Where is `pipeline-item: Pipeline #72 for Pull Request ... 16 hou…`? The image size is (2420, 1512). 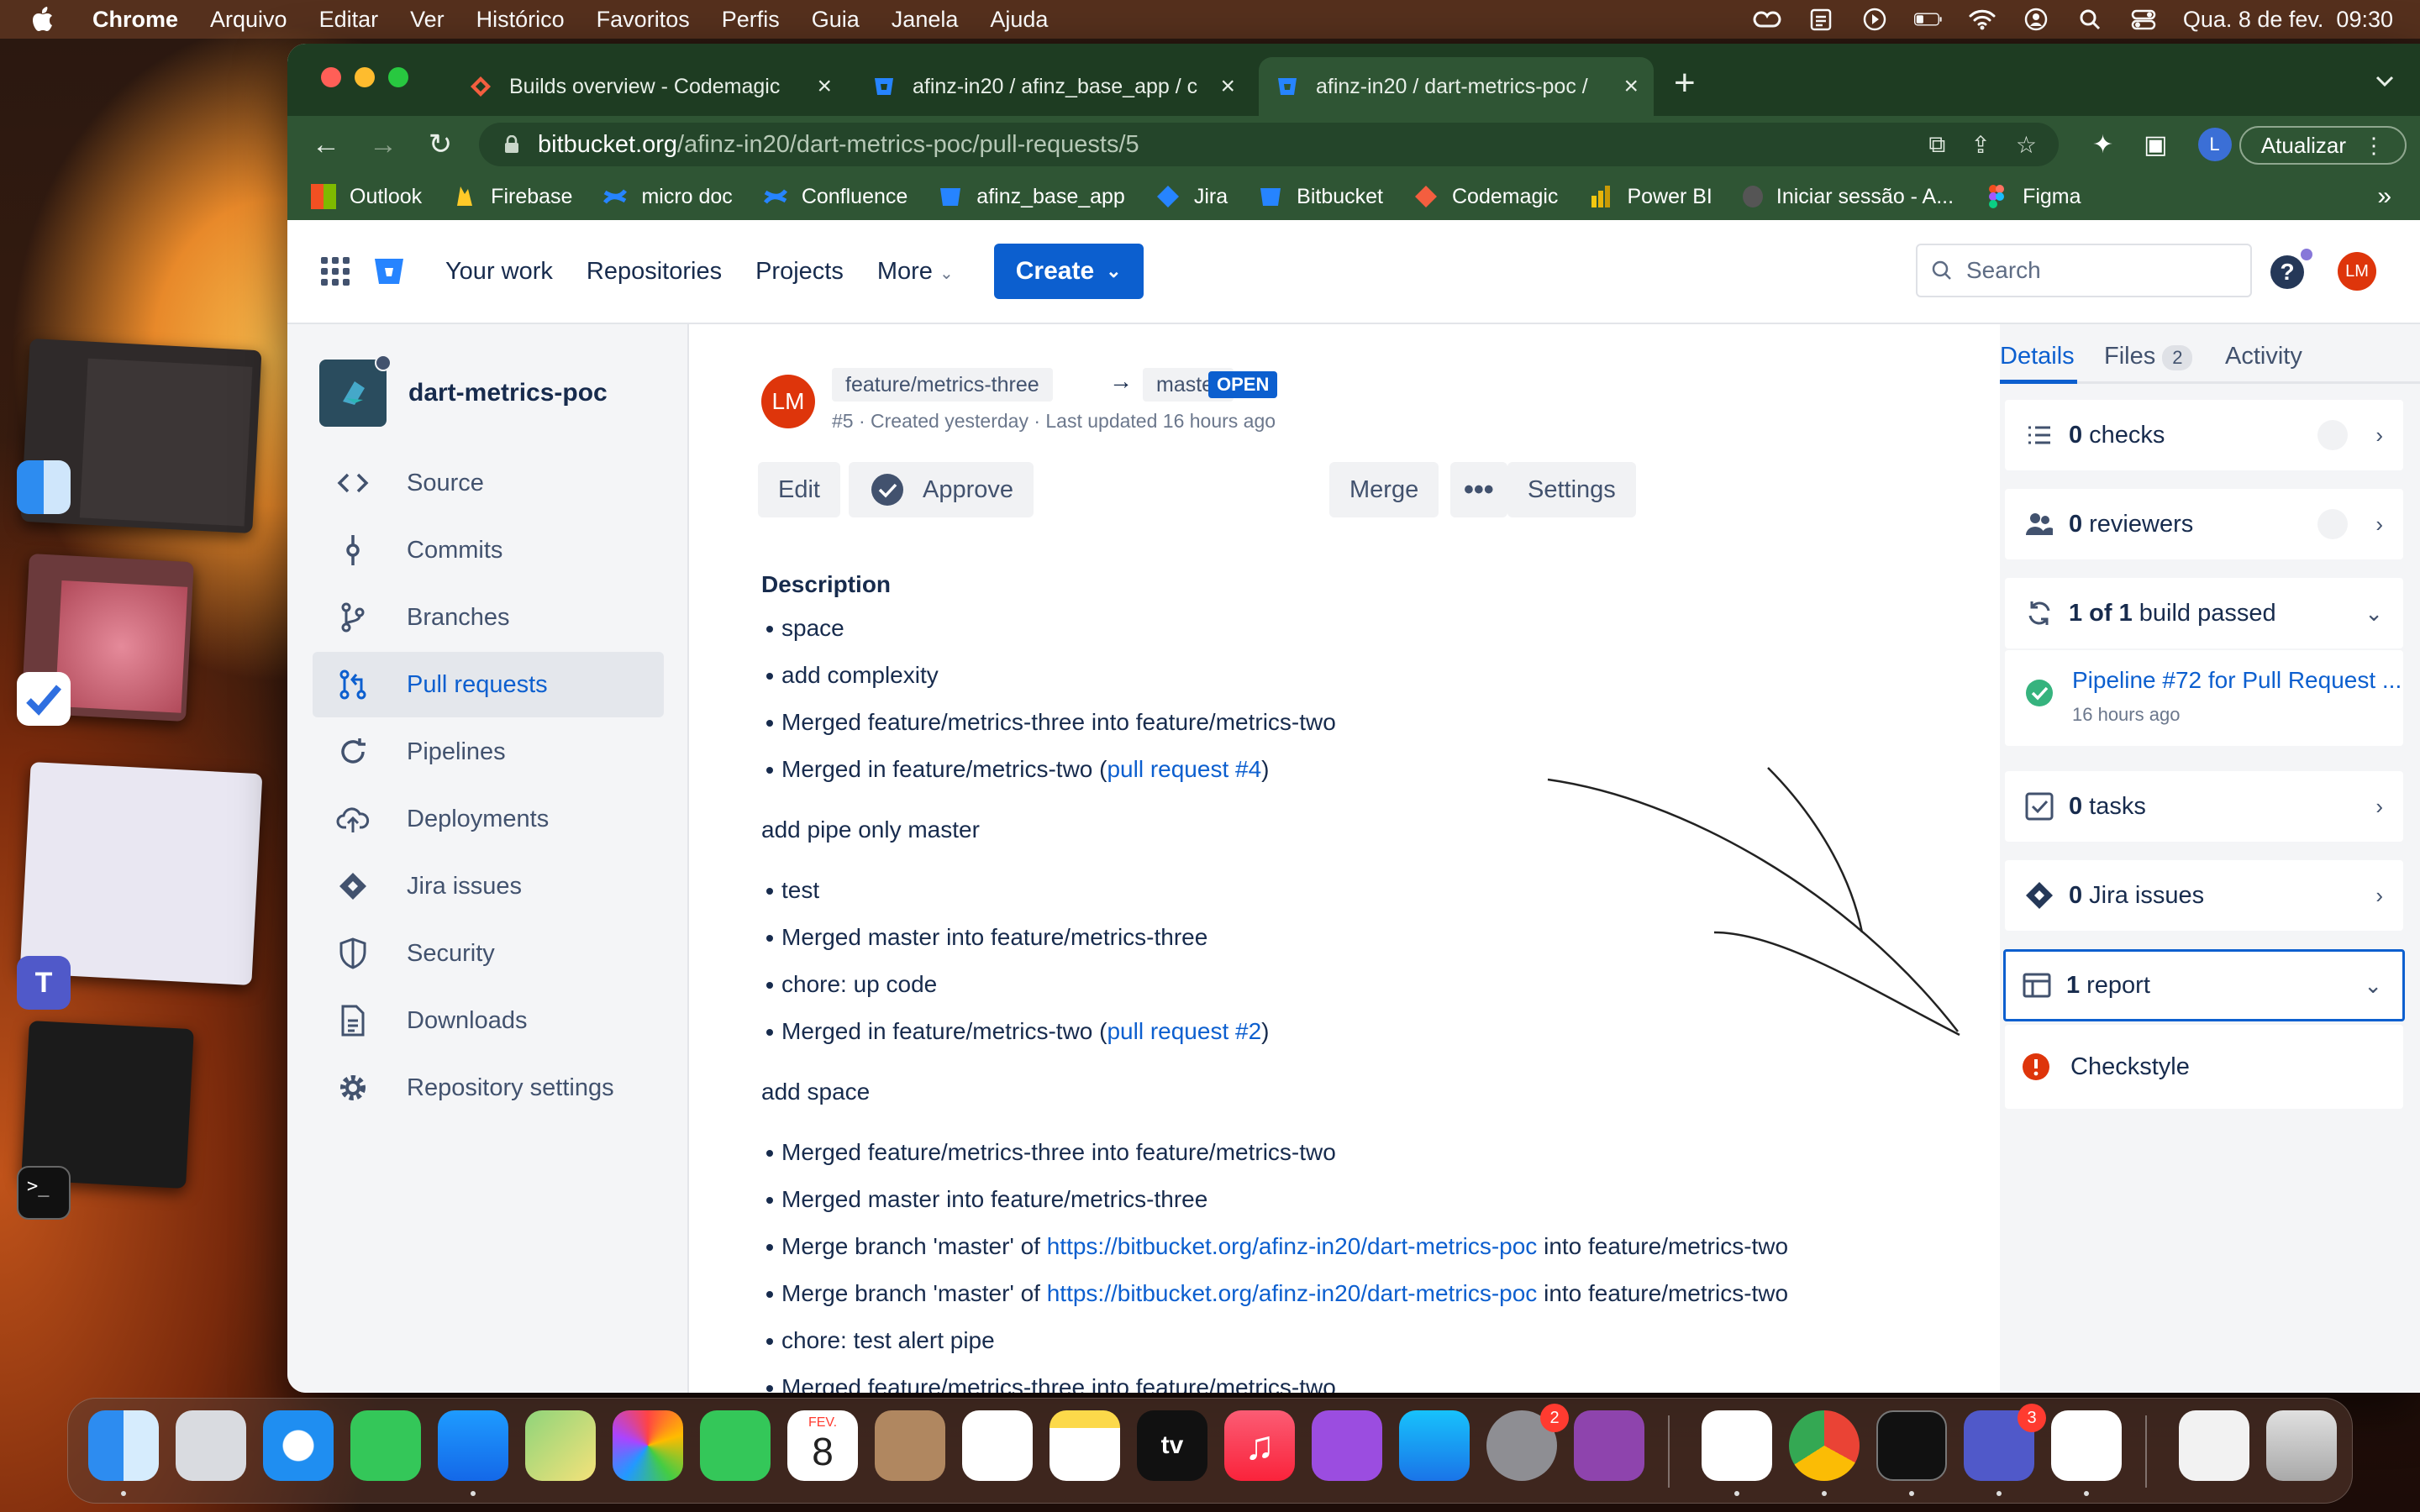
pipeline-item: Pipeline #72 for Pull Request ... 16 hou… is located at coordinates (2204, 698).